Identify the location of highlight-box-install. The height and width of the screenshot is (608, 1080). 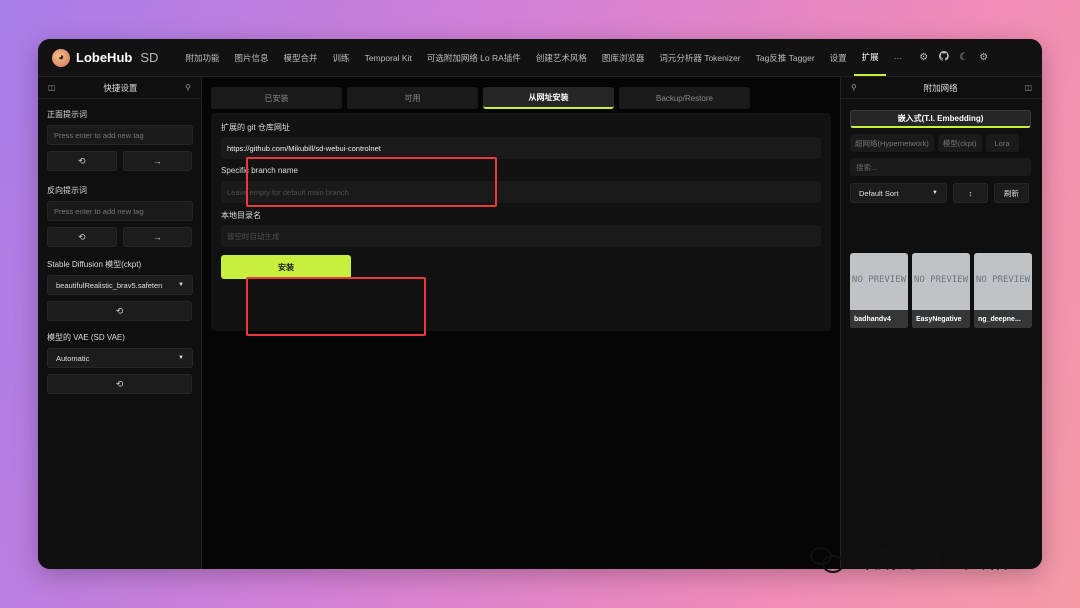
(336, 306).